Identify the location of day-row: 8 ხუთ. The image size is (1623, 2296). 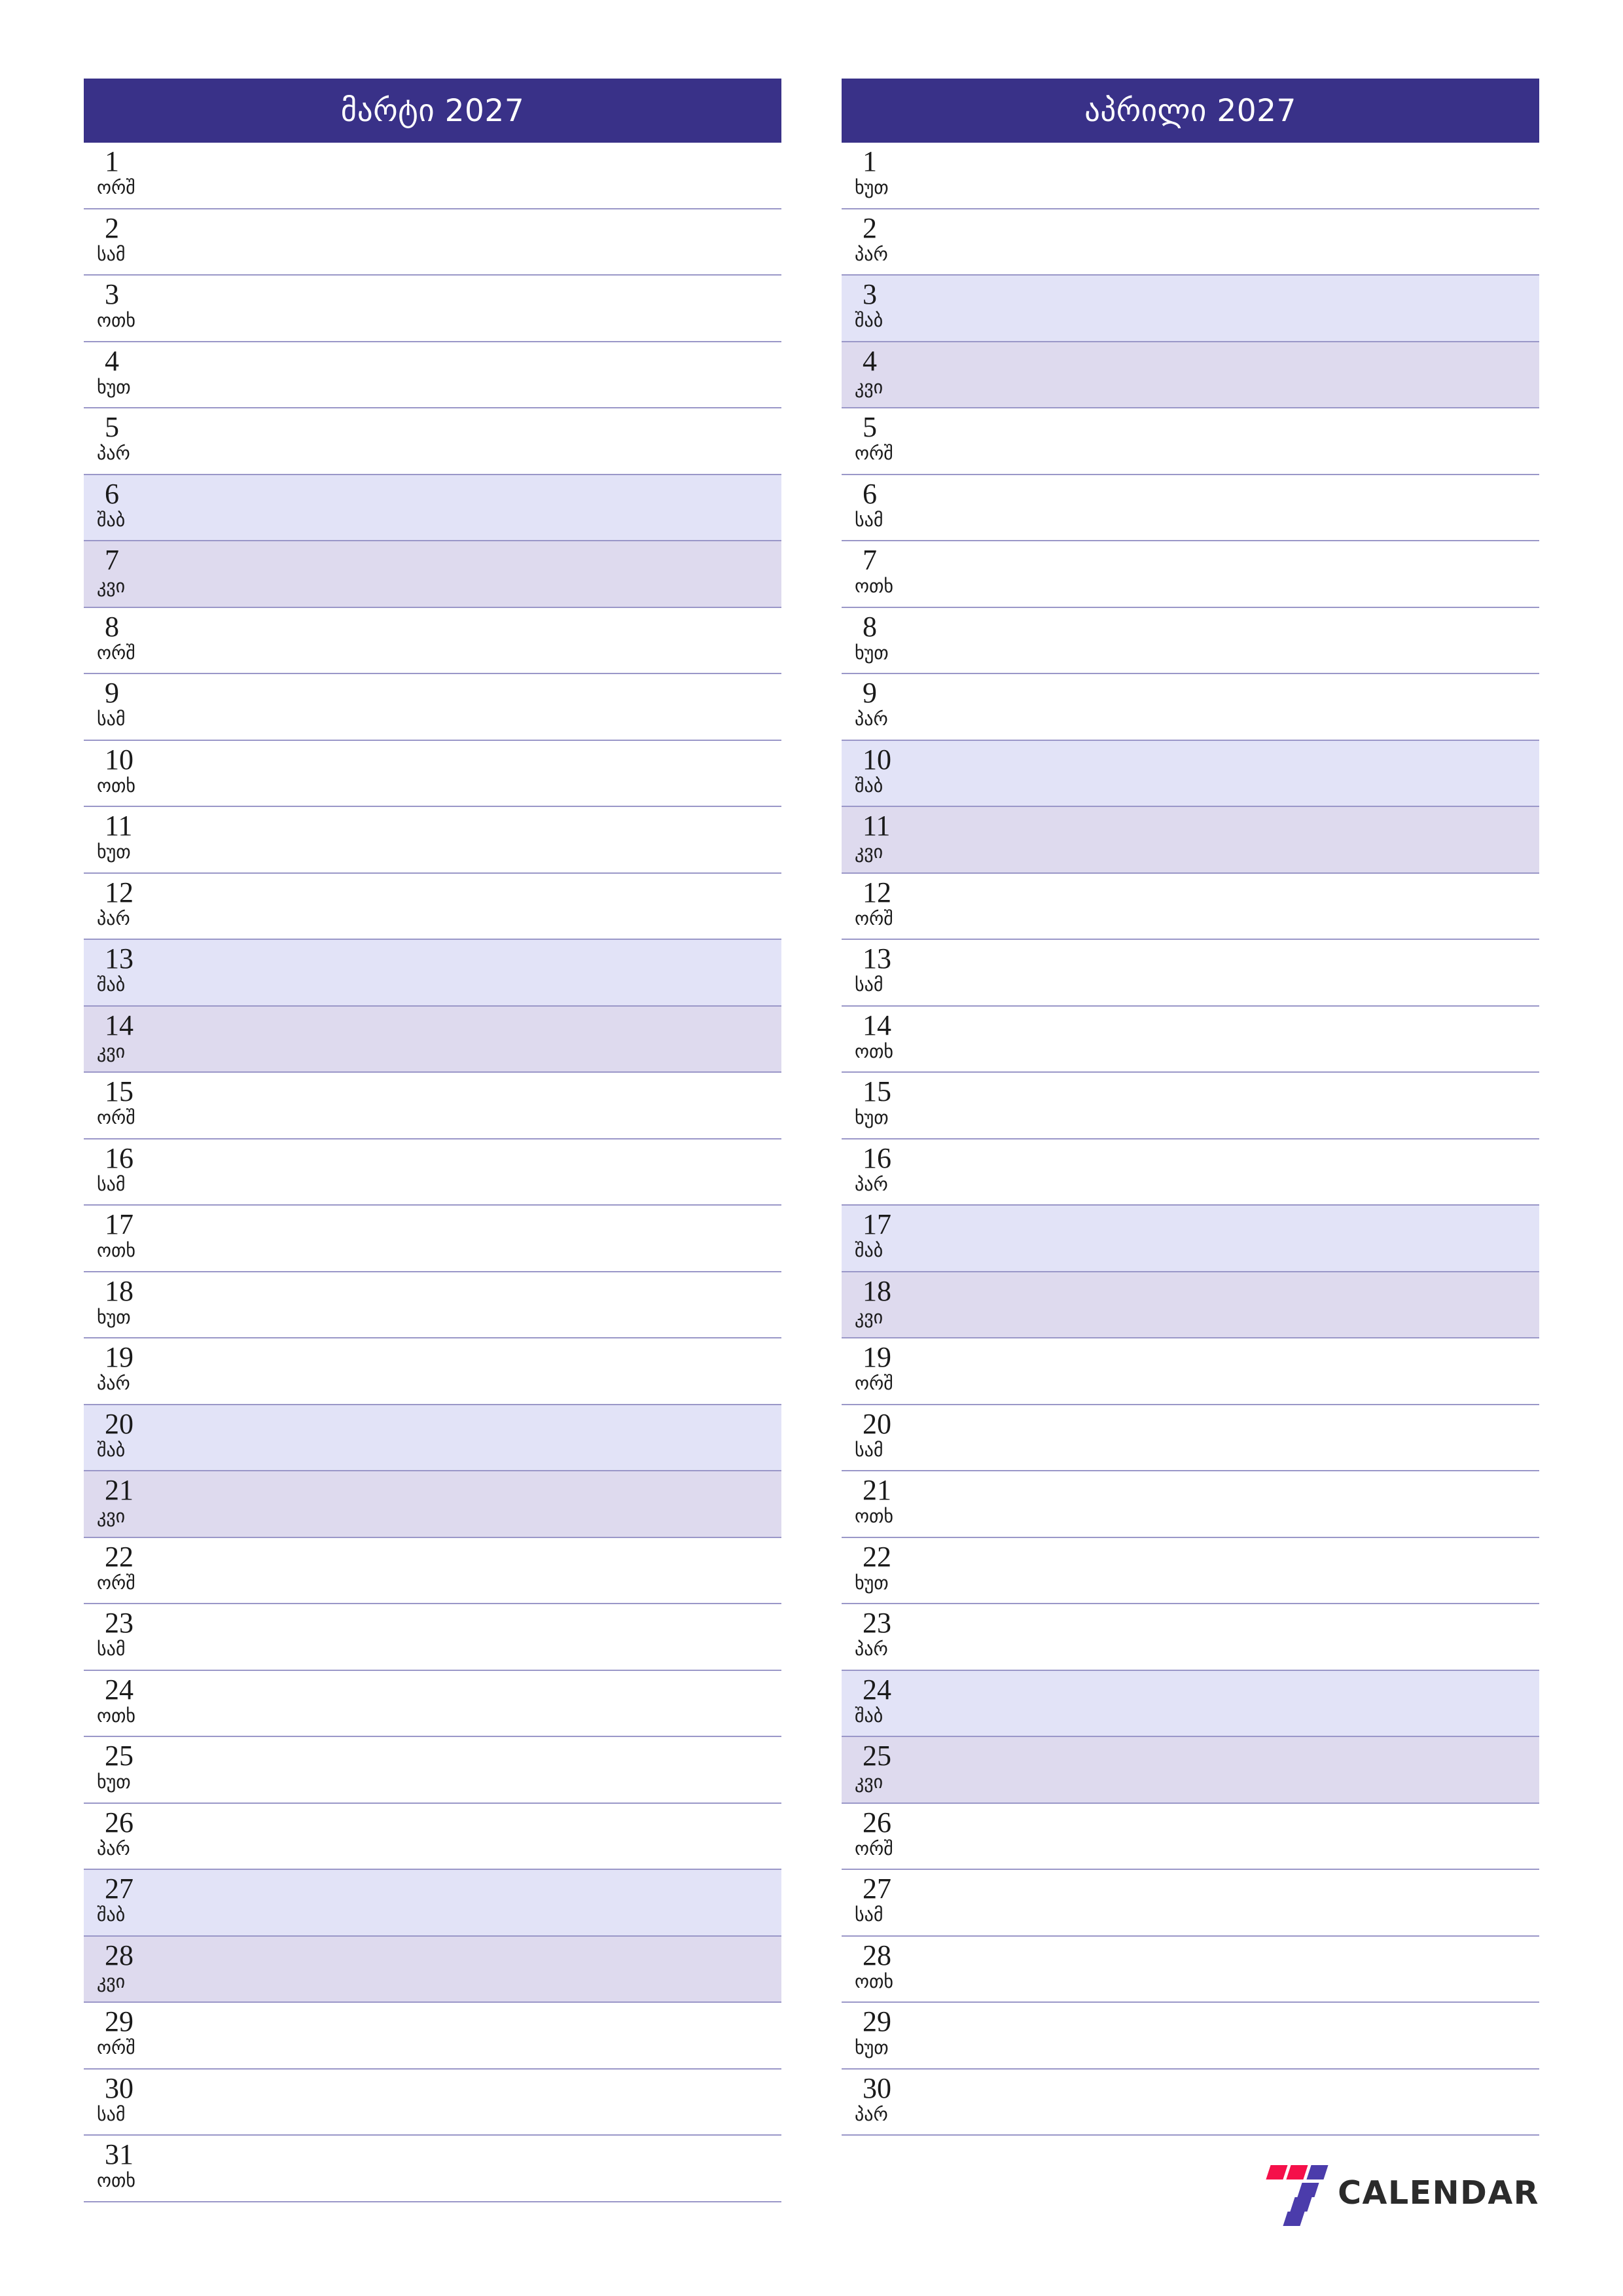
(1190, 640).